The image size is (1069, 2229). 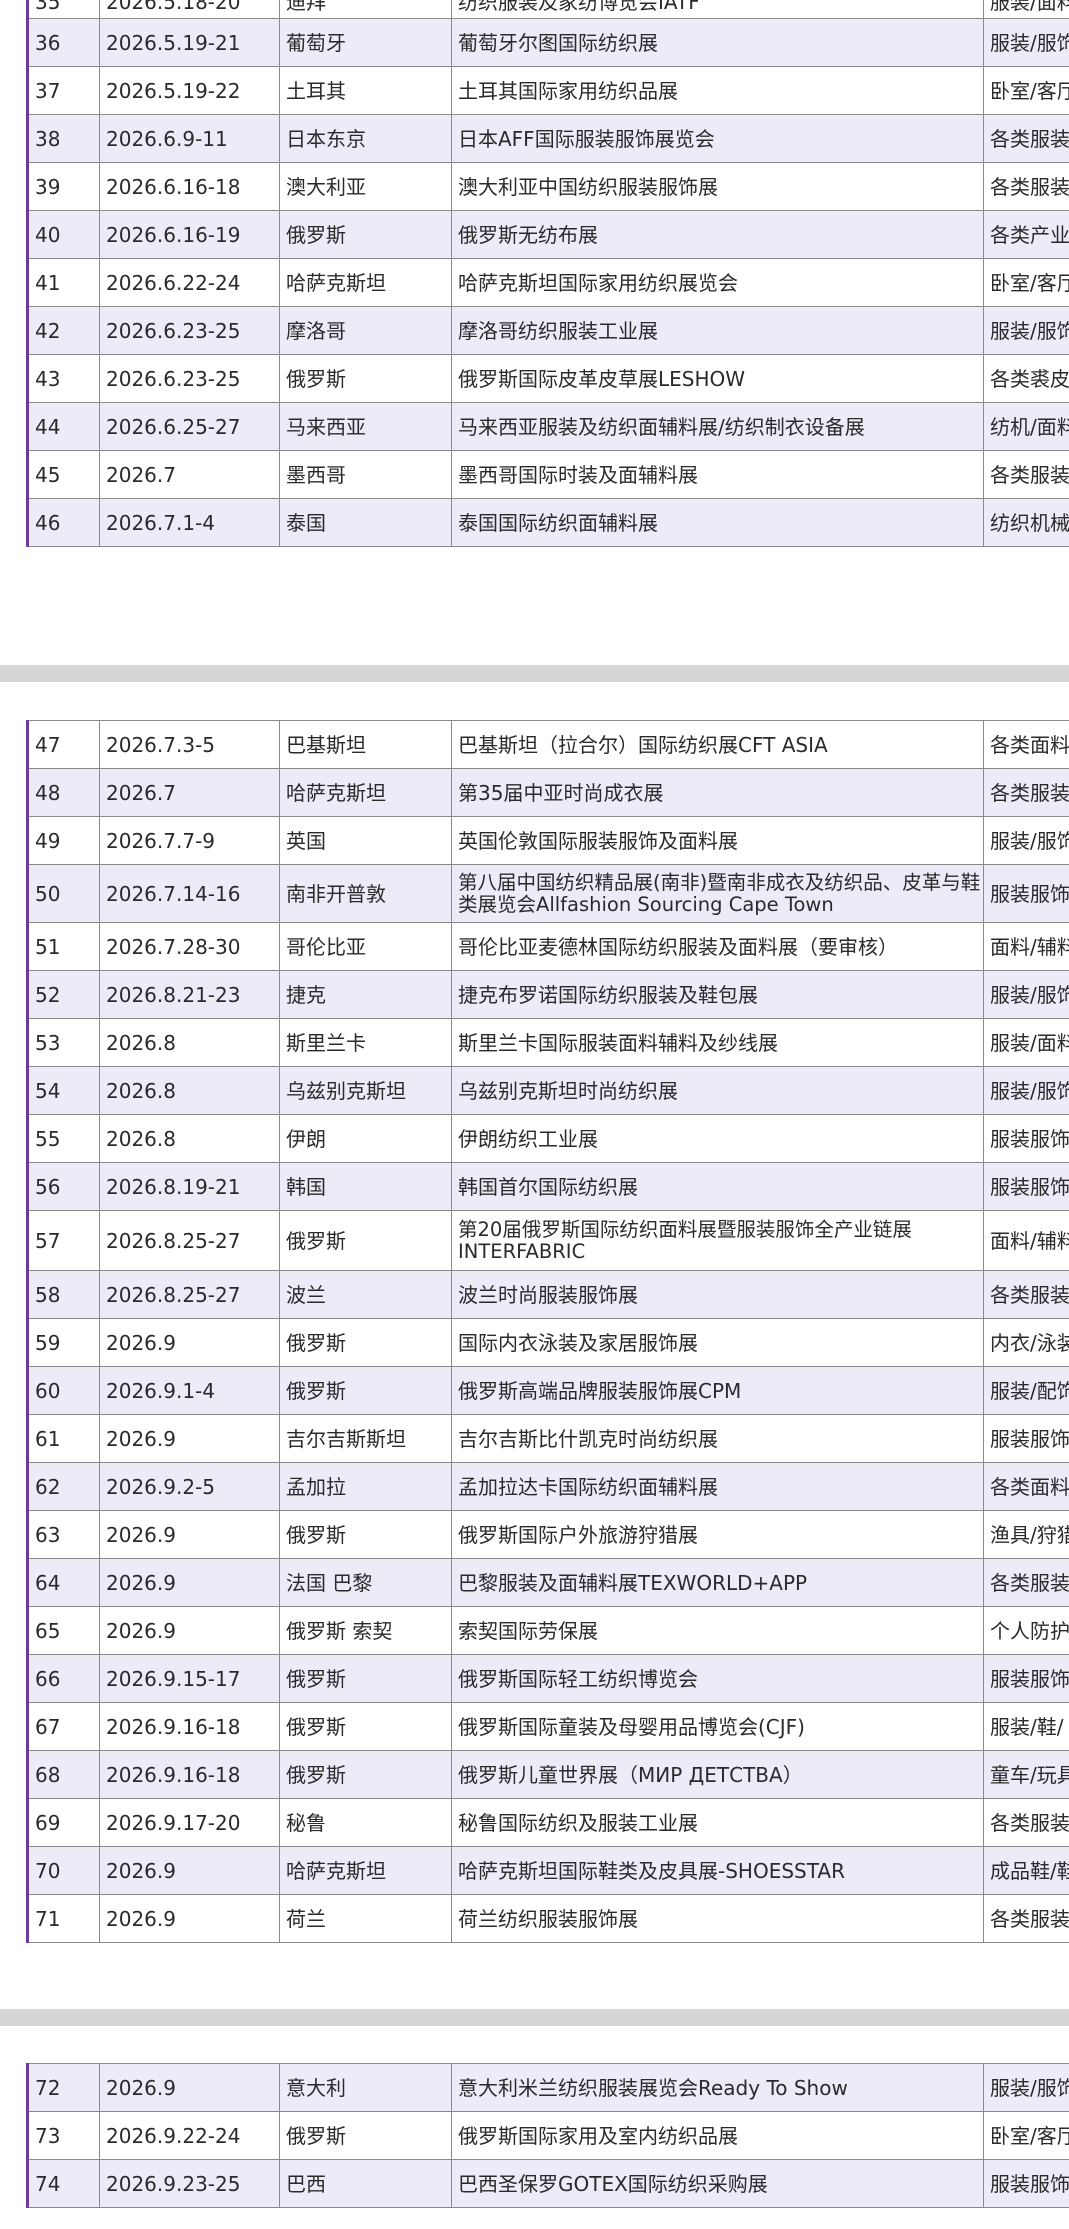 What do you see at coordinates (1026, 426) in the screenshot?
I see `category-cell: 纺机/面料` at bounding box center [1026, 426].